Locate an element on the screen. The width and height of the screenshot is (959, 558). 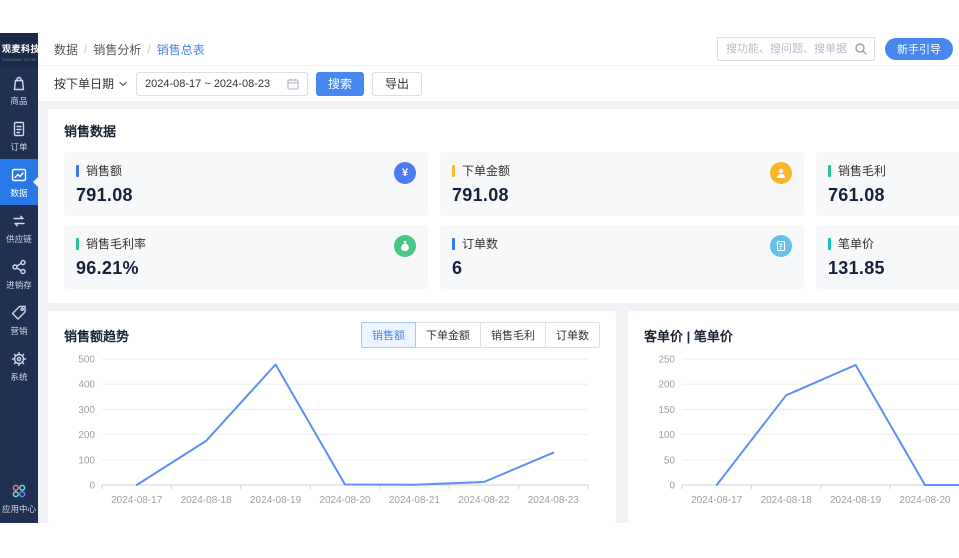
sidebar-item-supply-chain: 供应链 is located at coordinates (19, 228).